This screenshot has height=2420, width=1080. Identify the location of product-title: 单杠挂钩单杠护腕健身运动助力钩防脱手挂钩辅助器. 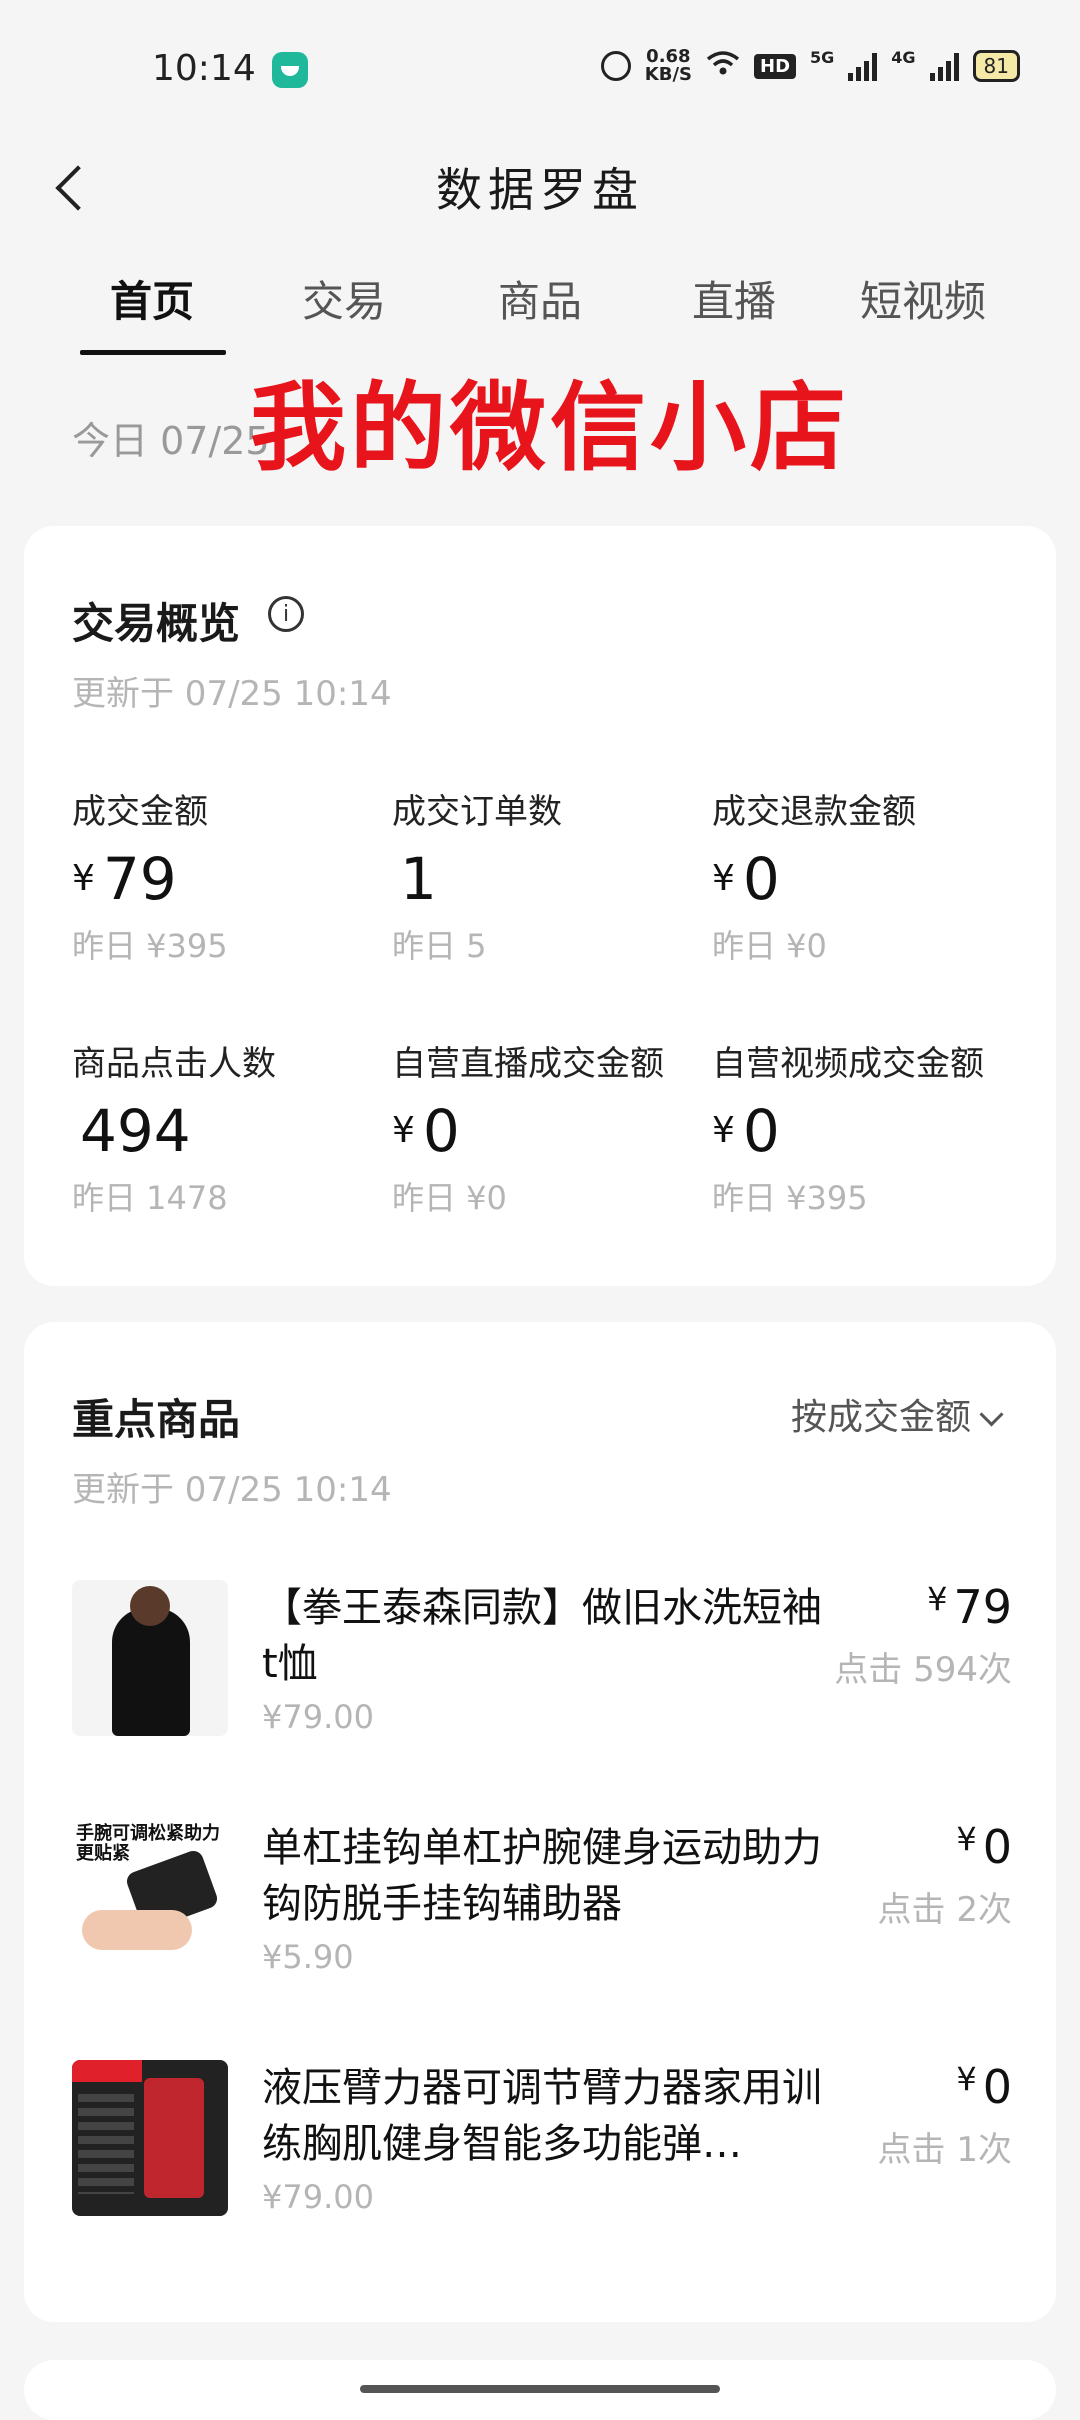
(542, 1876).